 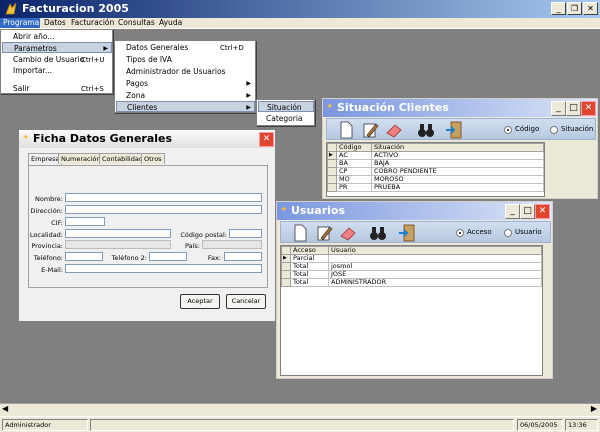 I want to click on menu-item-pagos-label: Pagos, so click(x=137, y=83).